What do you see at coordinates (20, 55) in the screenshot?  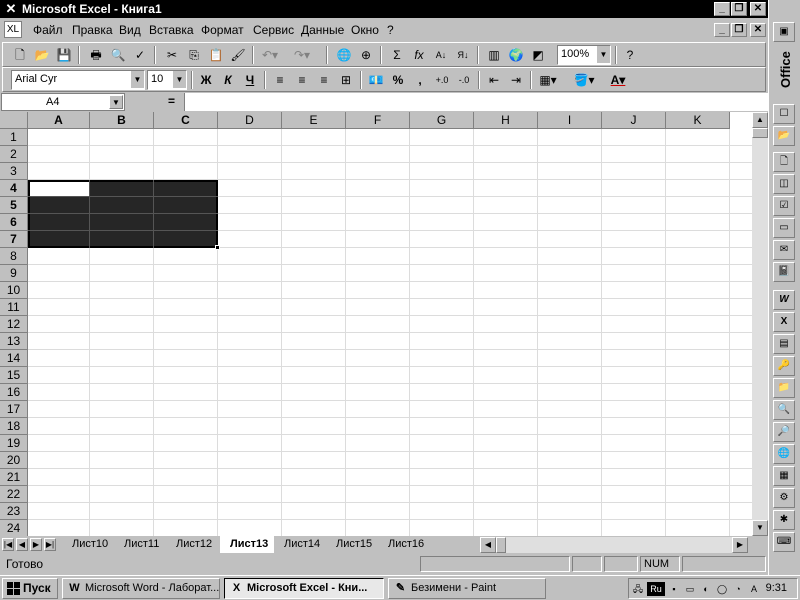 I see `new-icon: 🗋` at bounding box center [20, 55].